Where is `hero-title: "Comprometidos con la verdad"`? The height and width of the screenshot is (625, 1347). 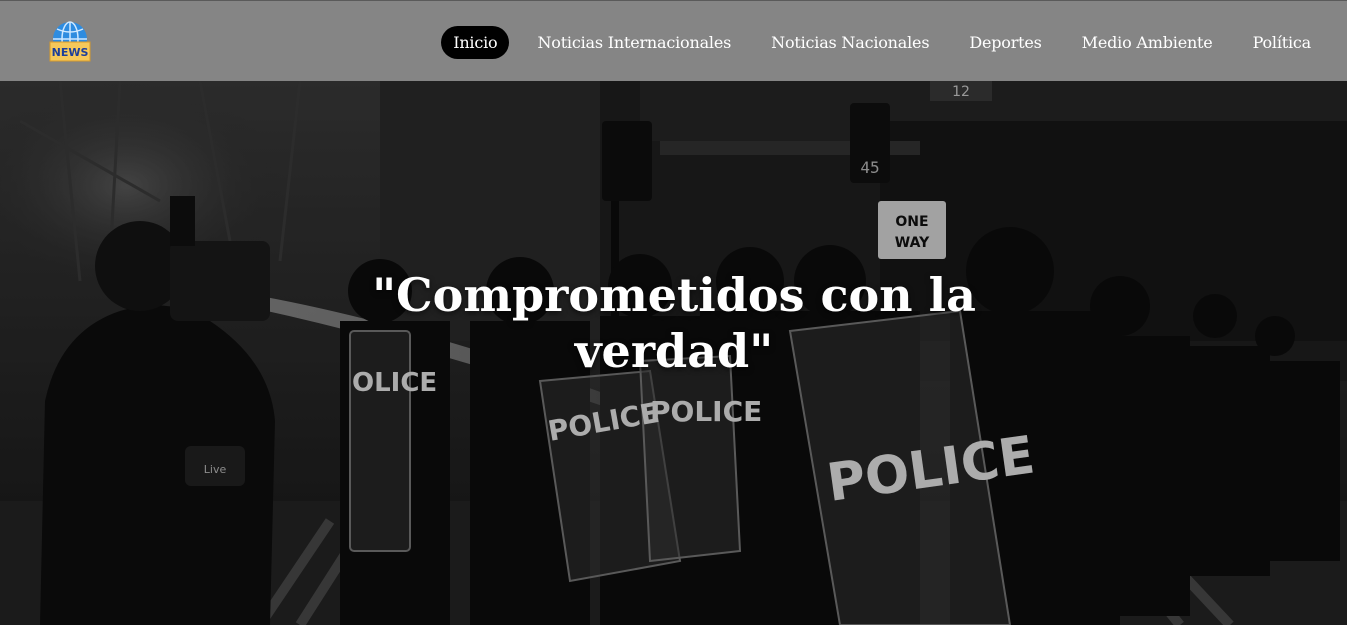
hero-title: "Comprometidos con la verdad" is located at coordinates (674, 323).